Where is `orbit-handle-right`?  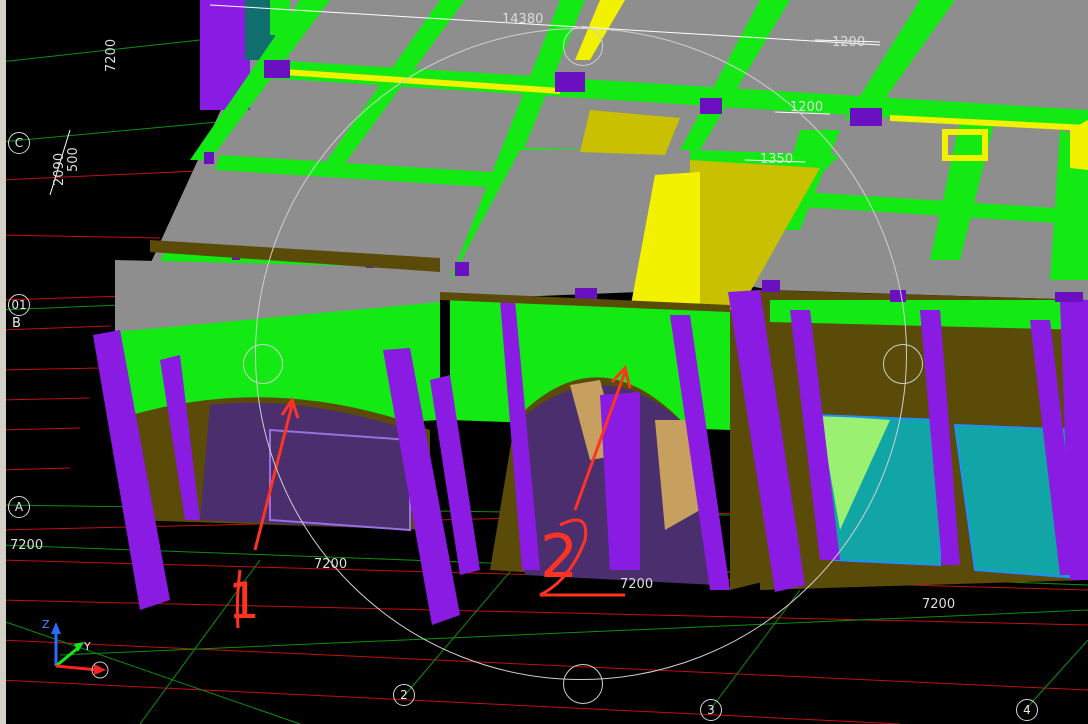
orbit-handle-right is located at coordinates (903, 364).